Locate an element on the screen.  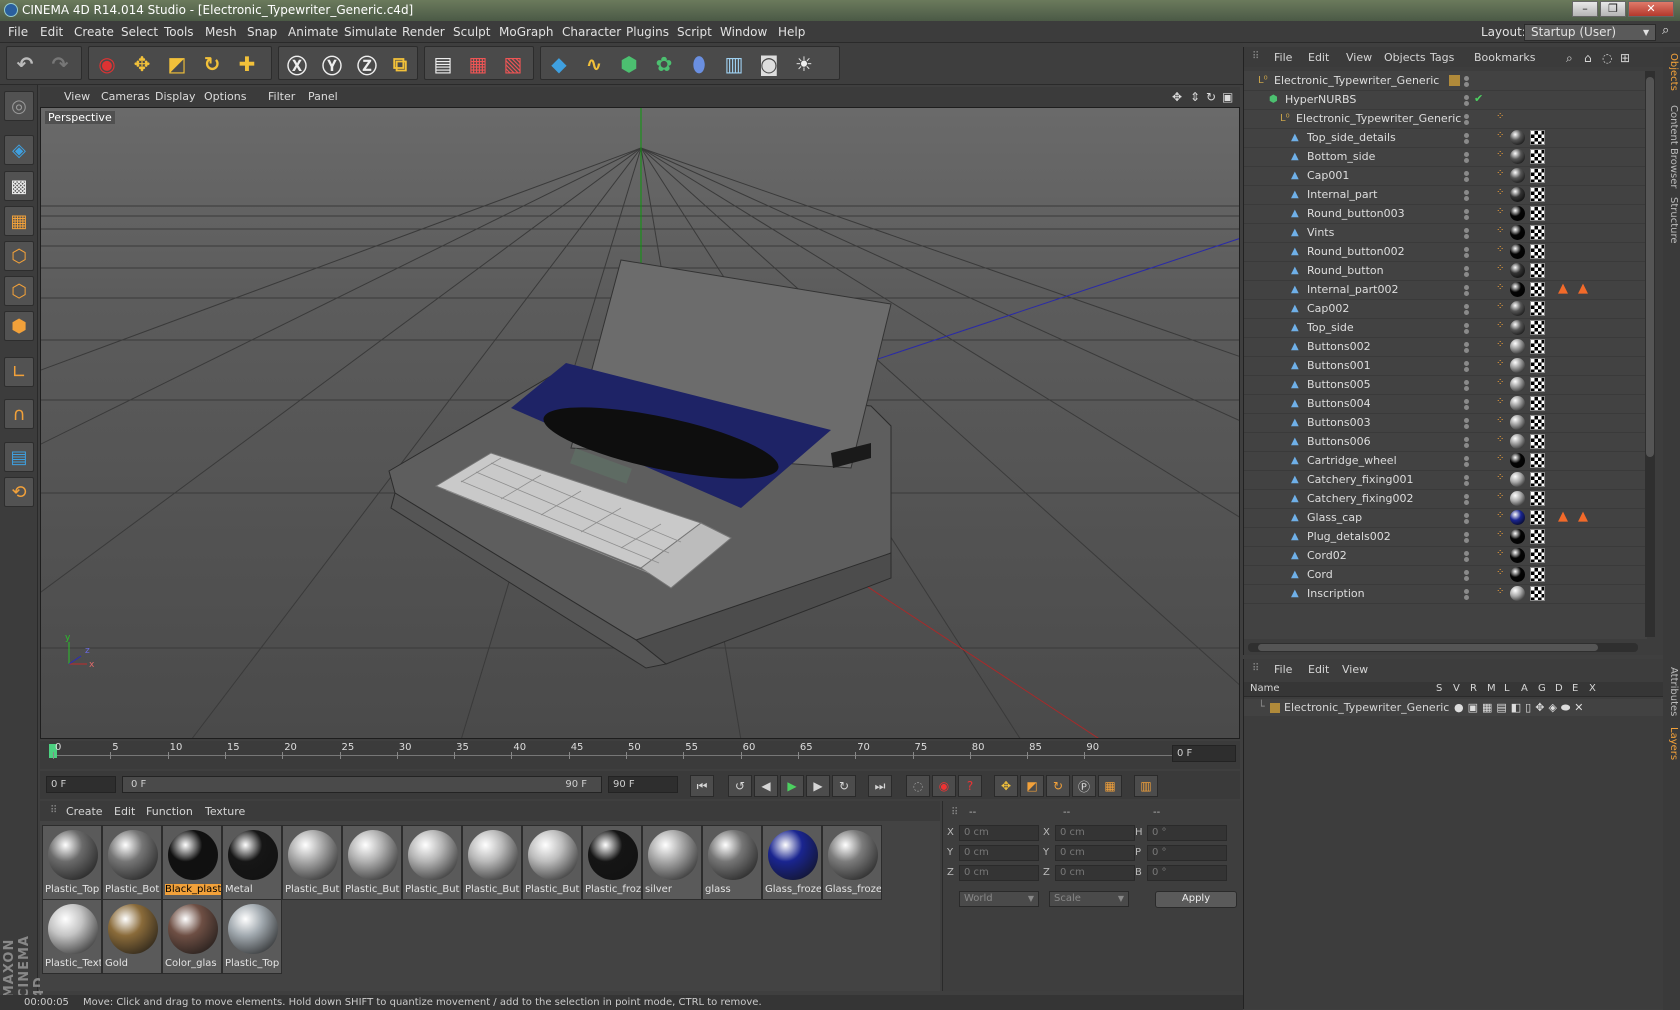
close-button: ✕ is located at coordinates (1651, 9).